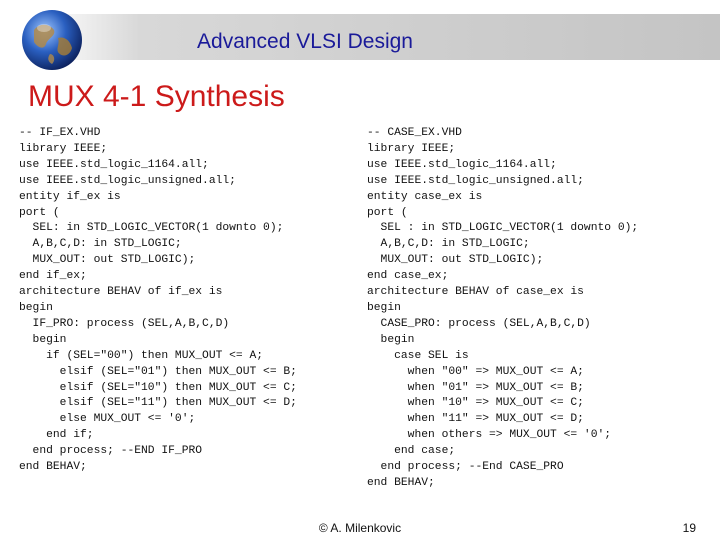 The image size is (720, 540). I want to click on page-number: 19, so click(689, 528).